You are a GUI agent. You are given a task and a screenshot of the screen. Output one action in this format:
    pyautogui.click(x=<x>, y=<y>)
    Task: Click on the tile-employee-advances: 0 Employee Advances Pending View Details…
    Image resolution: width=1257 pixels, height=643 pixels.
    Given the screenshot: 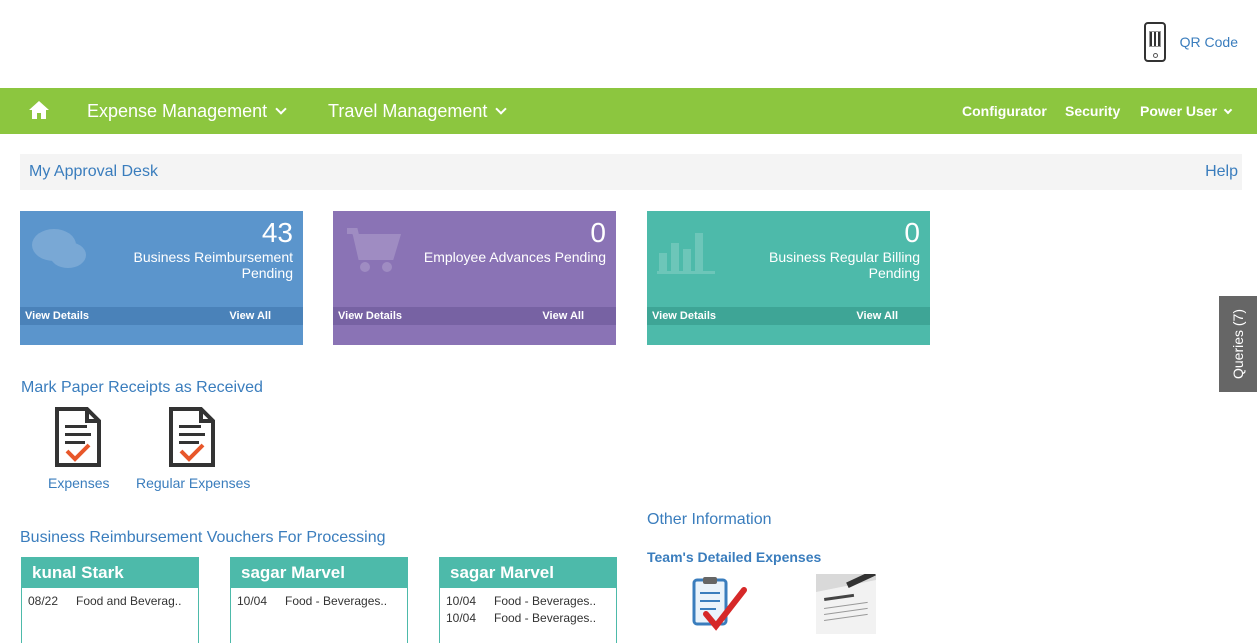 What is the action you would take?
    pyautogui.click(x=474, y=278)
    